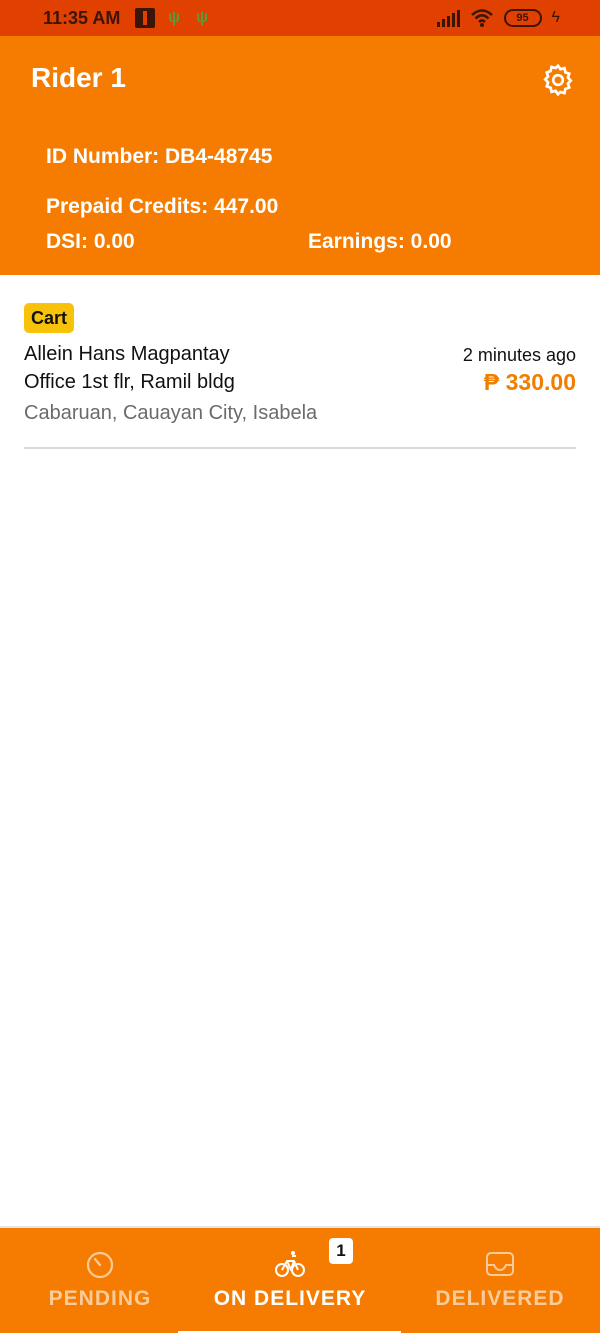 This screenshot has height=1333, width=600. What do you see at coordinates (481, 18) in the screenshot?
I see `wifi-icon` at bounding box center [481, 18].